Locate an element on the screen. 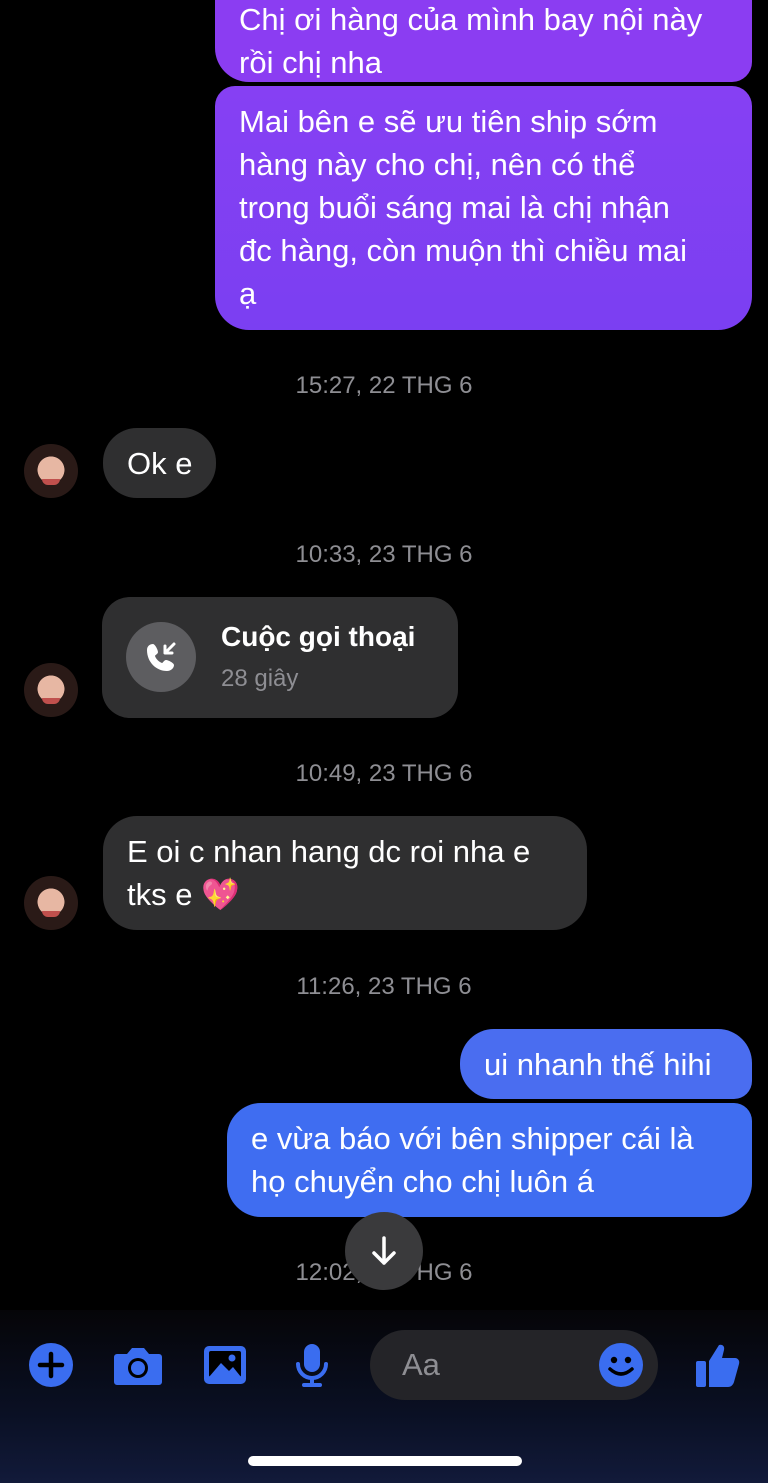 Image resolution: width=768 pixels, height=1483 pixels. camera-icon is located at coordinates (138, 1366).